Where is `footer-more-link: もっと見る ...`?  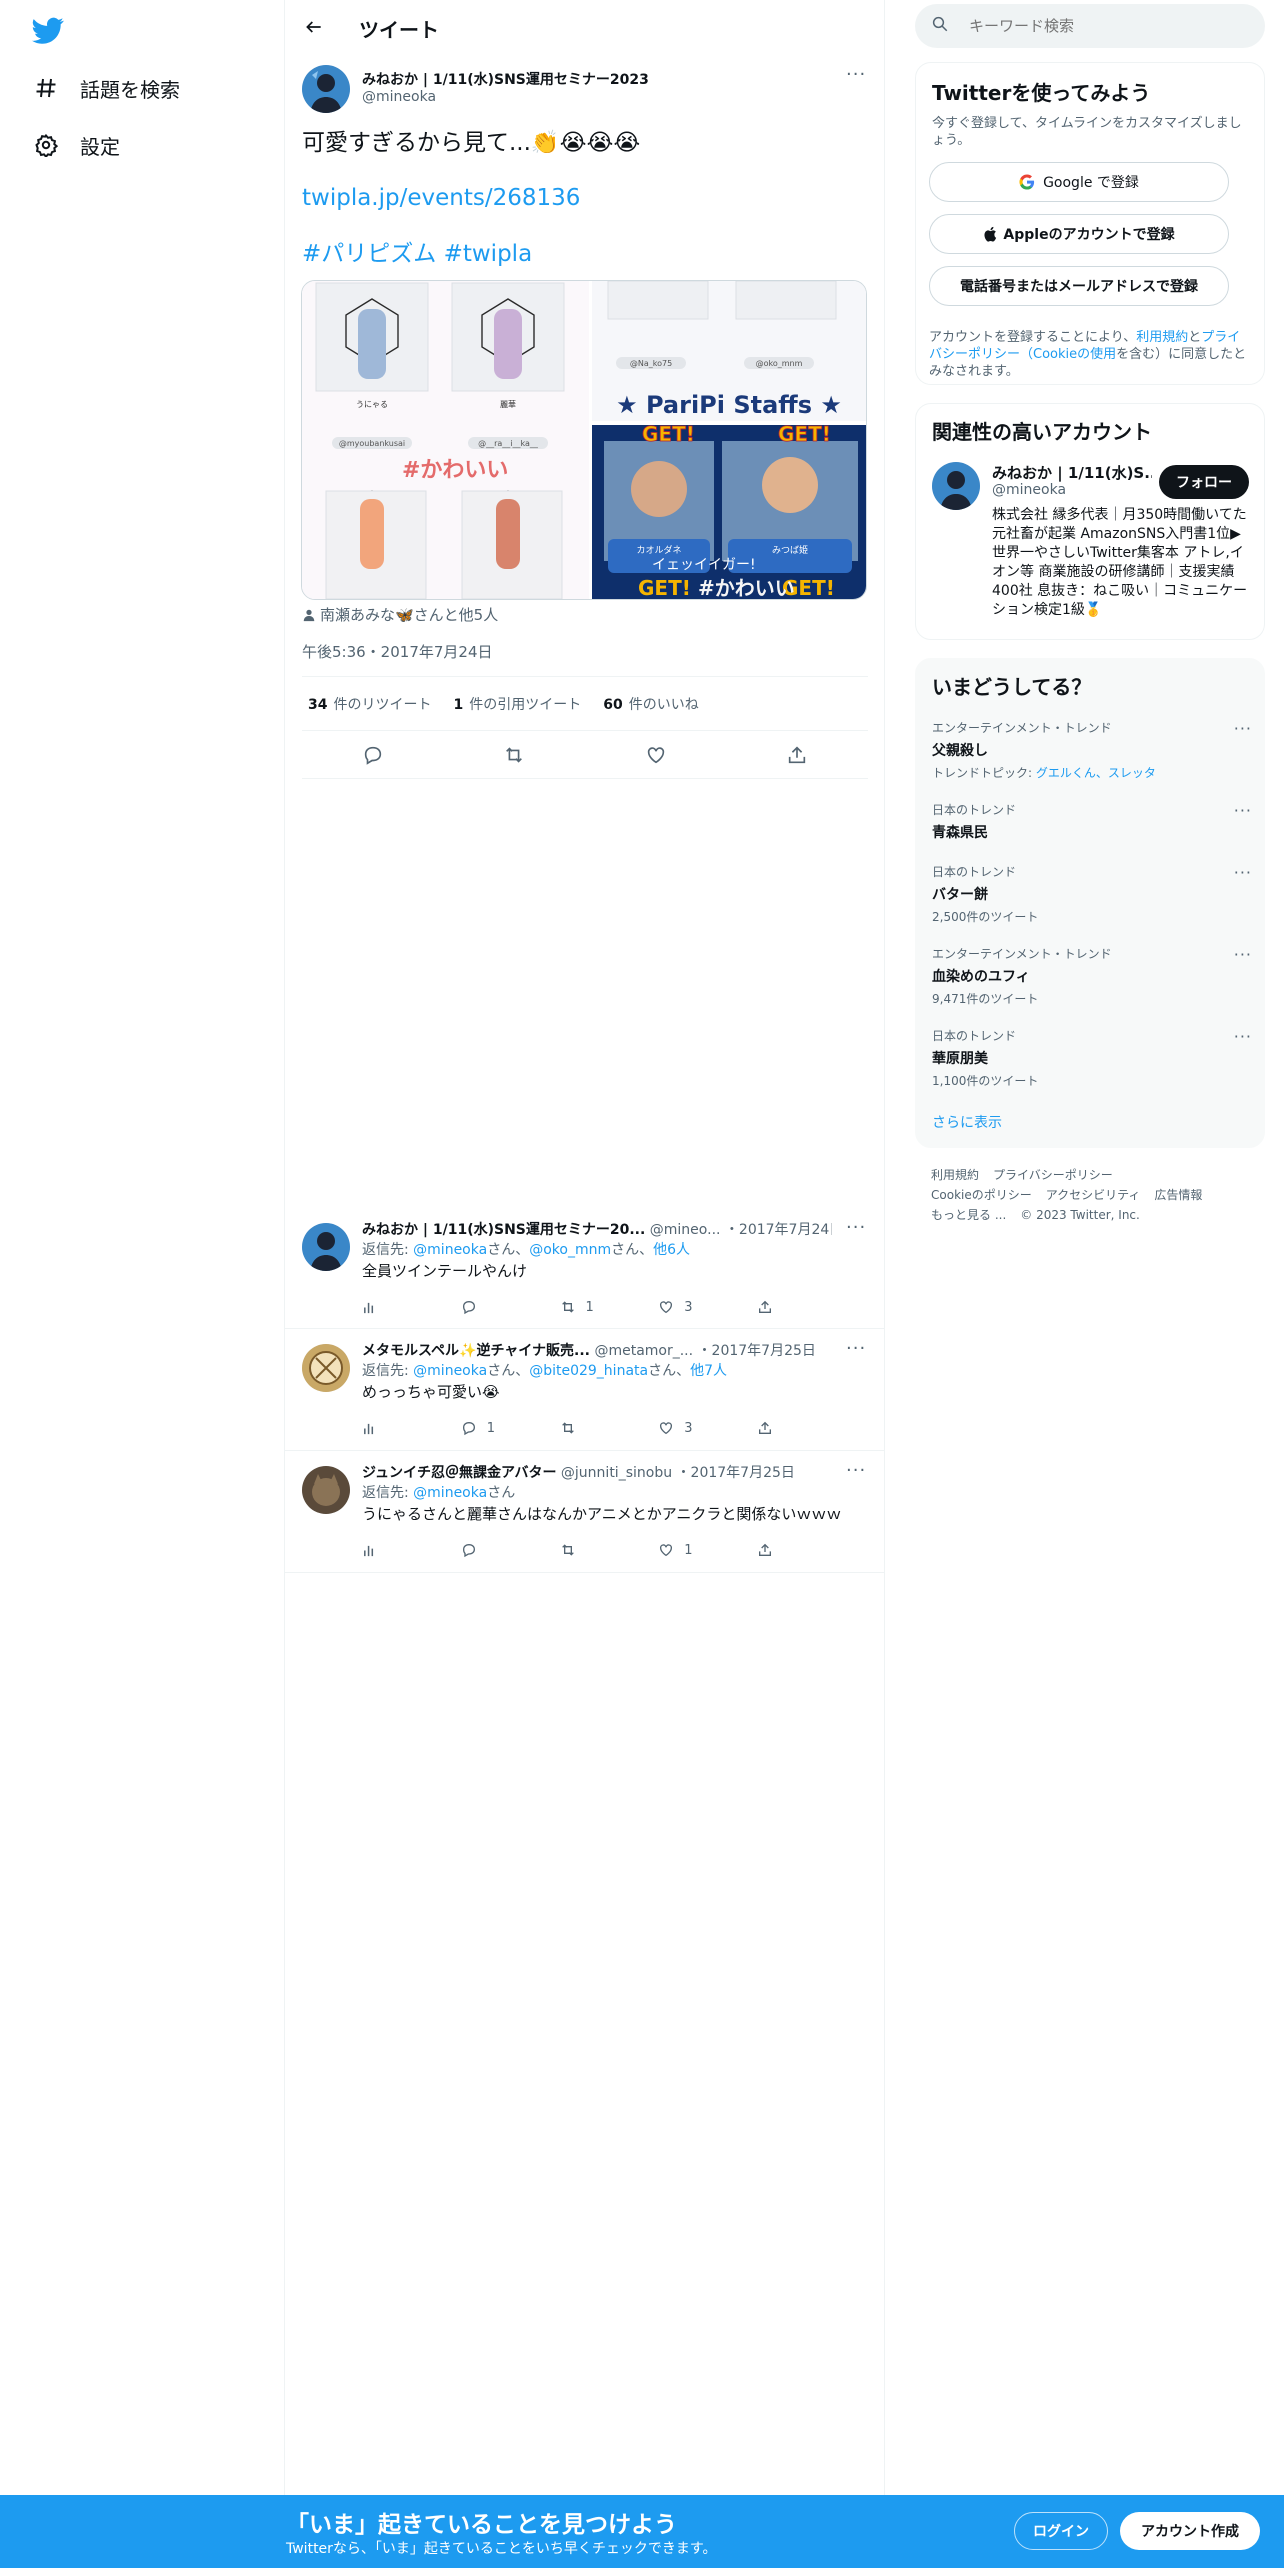 footer-more-link: もっと見る ... is located at coordinates (968, 1215).